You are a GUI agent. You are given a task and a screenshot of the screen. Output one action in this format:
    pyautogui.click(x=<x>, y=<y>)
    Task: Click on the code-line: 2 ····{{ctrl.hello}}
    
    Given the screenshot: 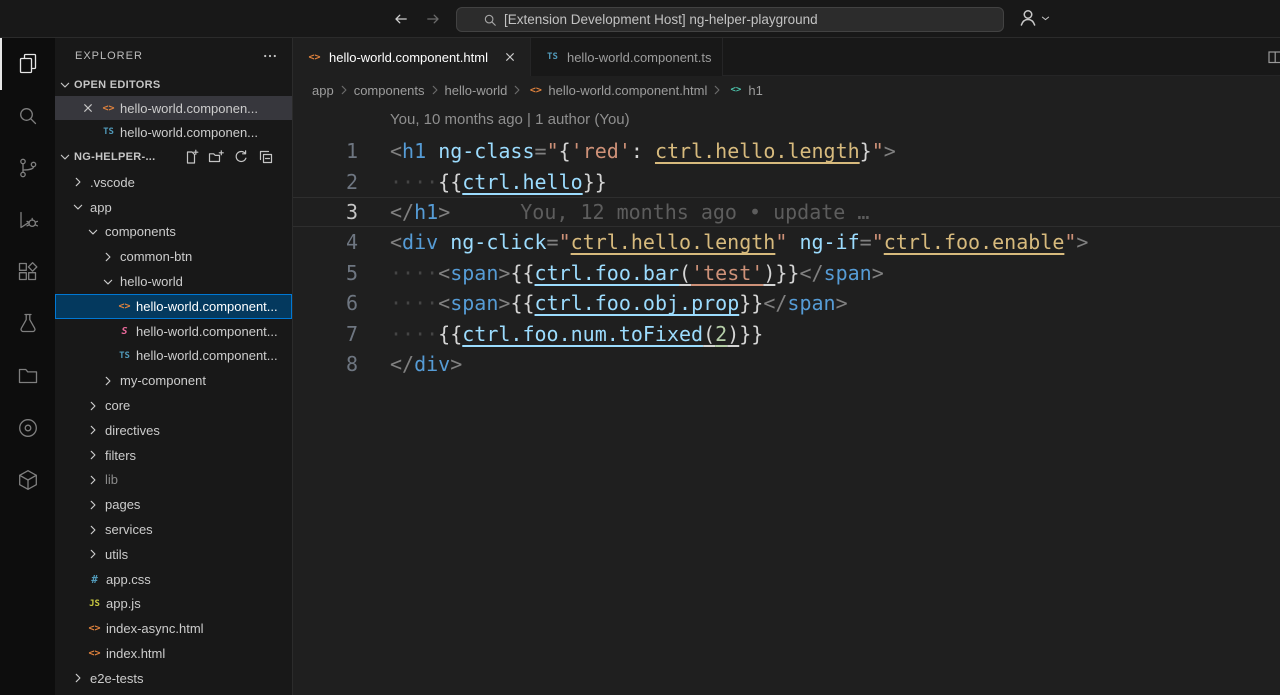 What is the action you would take?
    pyautogui.click(x=786, y=181)
    